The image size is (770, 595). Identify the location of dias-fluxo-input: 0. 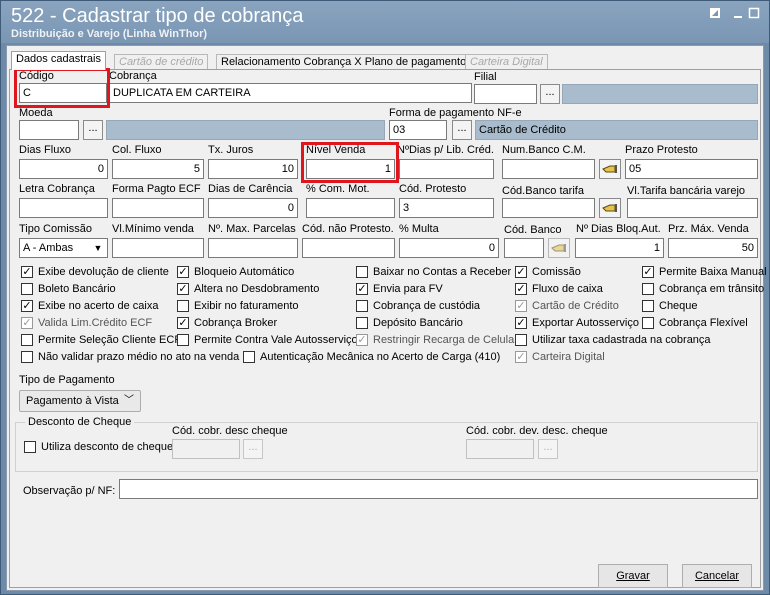
(63, 169).